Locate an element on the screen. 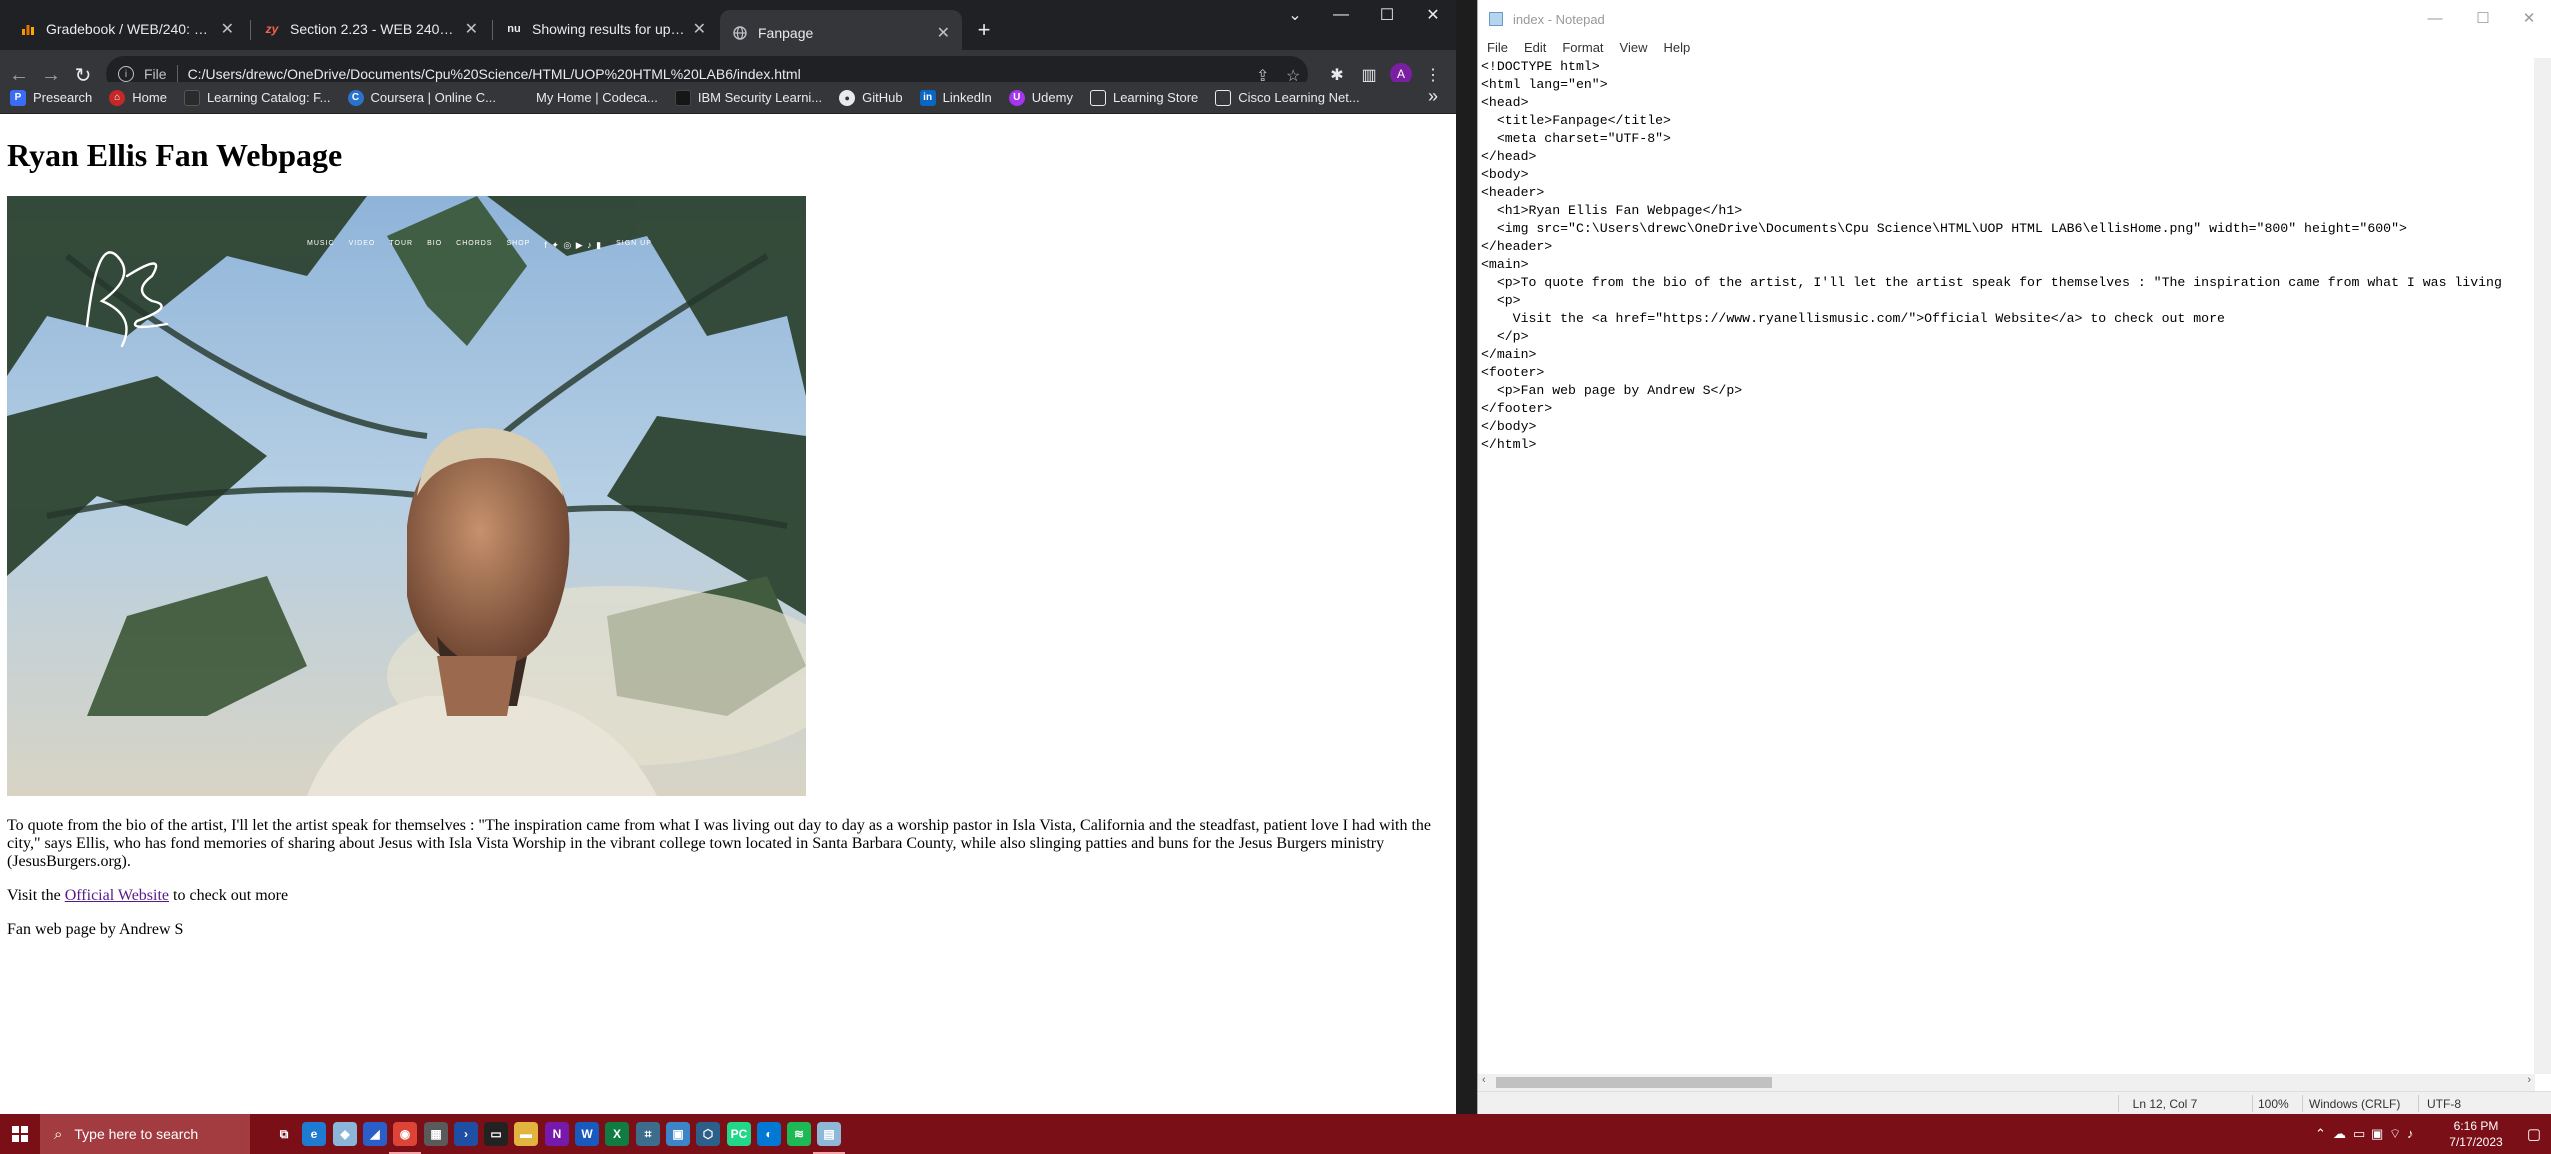 The height and width of the screenshot is (1154, 2551). notification-icon: ▢ is located at coordinates (2534, 1134).